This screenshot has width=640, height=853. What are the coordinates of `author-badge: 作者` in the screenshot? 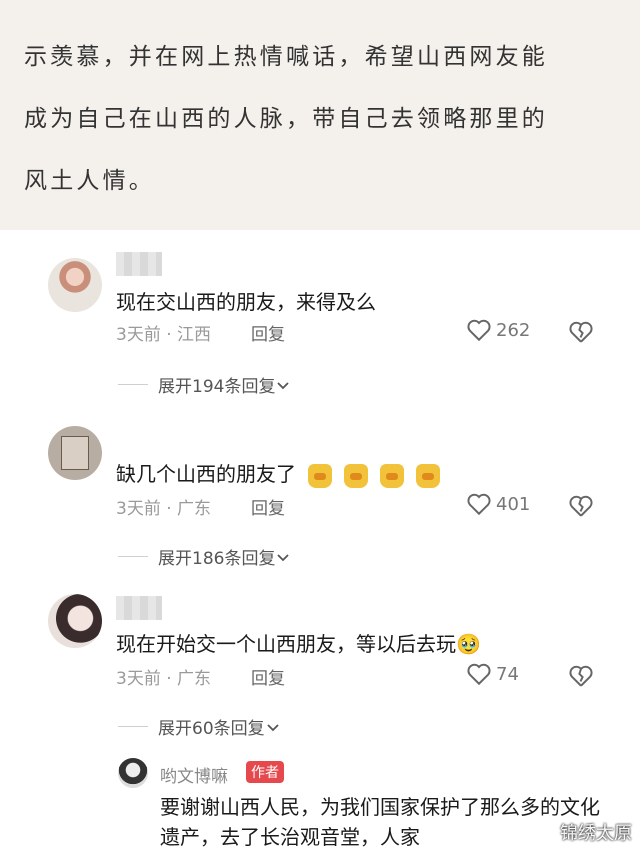 It's located at (265, 772).